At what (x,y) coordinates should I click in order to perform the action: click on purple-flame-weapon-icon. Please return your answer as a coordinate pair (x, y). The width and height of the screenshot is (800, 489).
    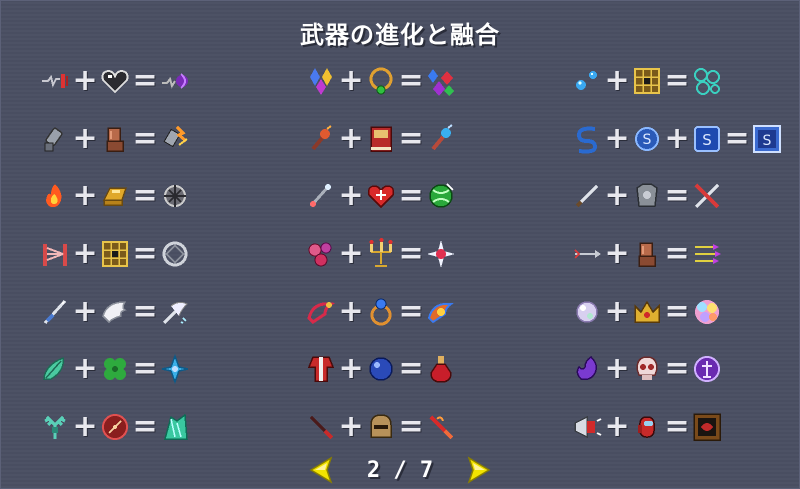
    Looking at the image, I should click on (587, 369).